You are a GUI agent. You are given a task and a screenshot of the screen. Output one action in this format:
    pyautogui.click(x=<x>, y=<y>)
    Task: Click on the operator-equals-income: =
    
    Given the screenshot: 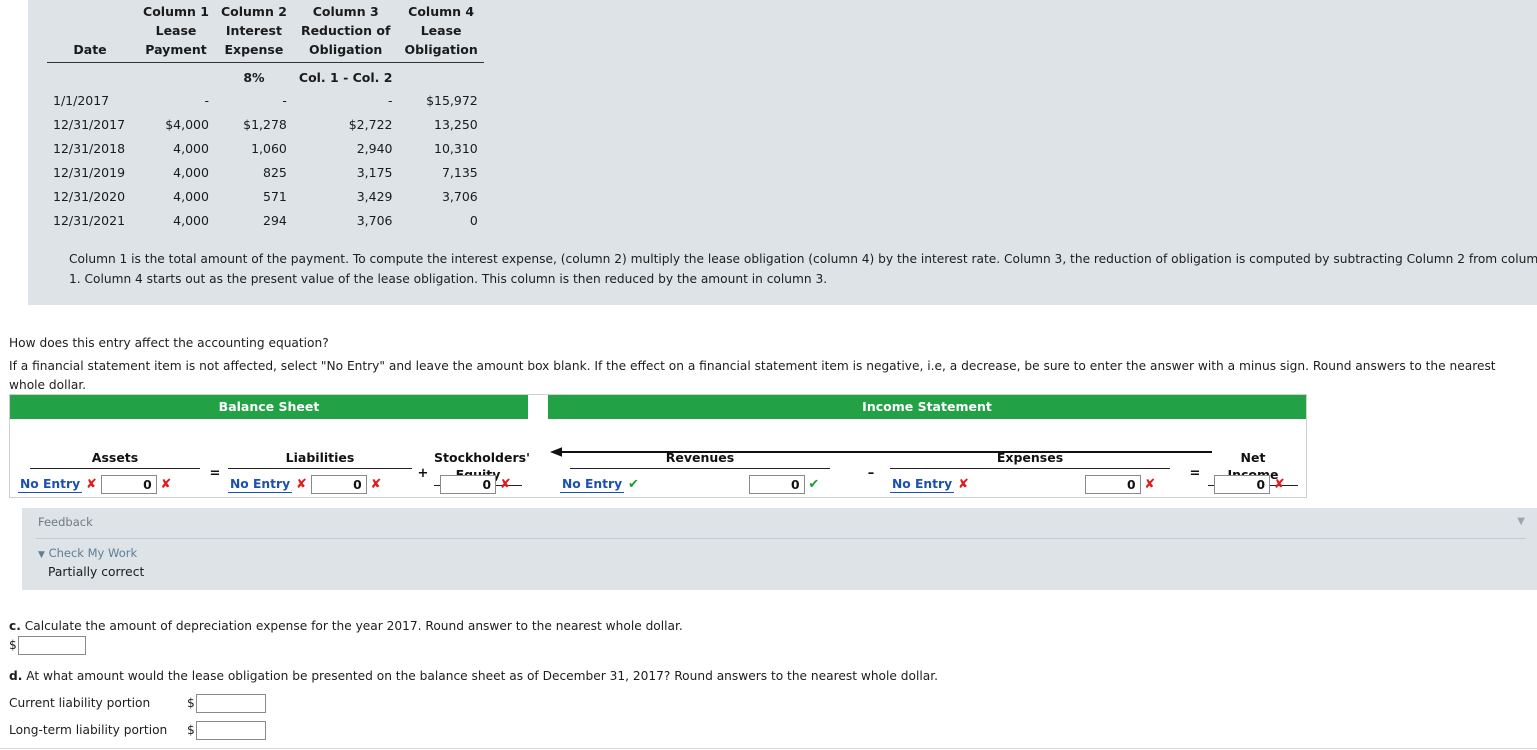 What is the action you would take?
    pyautogui.click(x=1195, y=473)
    